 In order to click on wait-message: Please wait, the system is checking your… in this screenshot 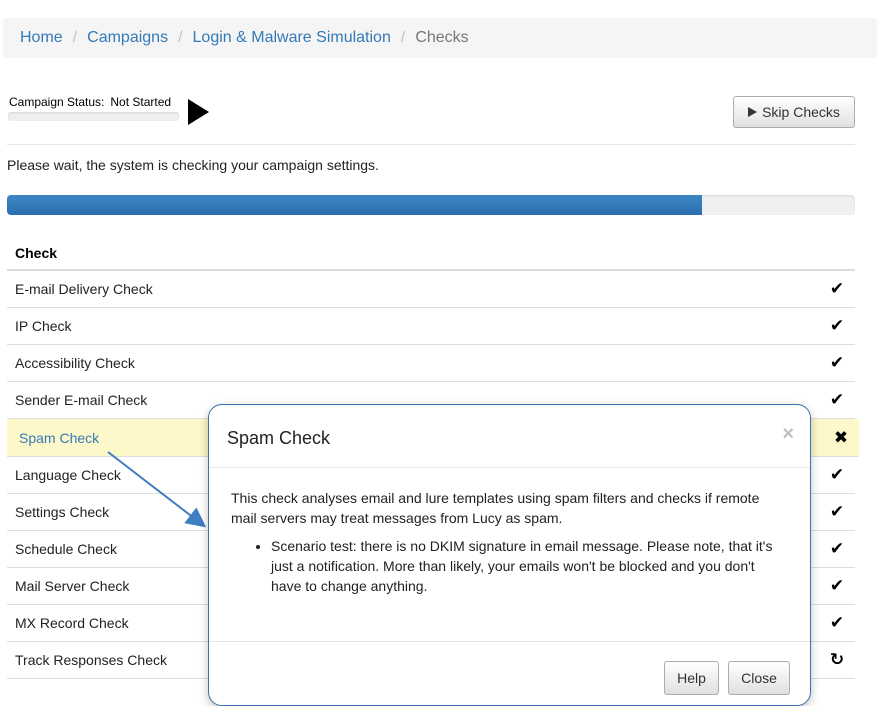, I will do `click(193, 165)`.